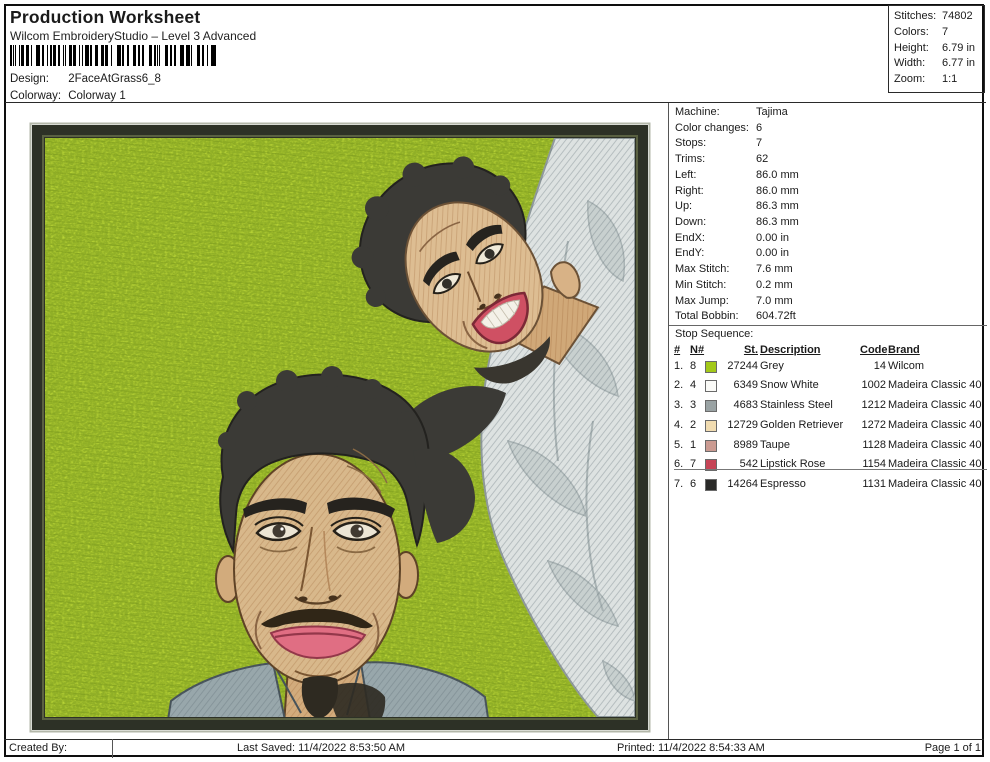 The width and height of the screenshot is (990, 762). I want to click on col-header-needle: N#, so click(697, 350).